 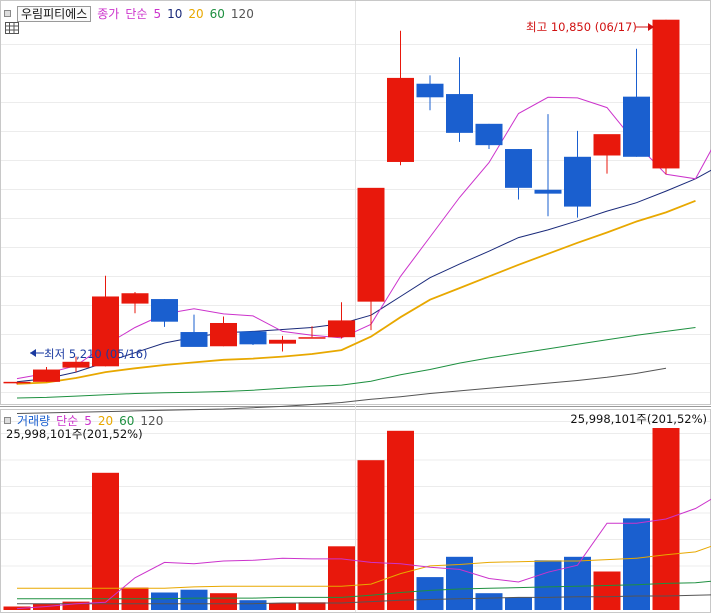 What do you see at coordinates (74, 434) in the screenshot?
I see `volume-current-left: 25,998,101주(201,52%)` at bounding box center [74, 434].